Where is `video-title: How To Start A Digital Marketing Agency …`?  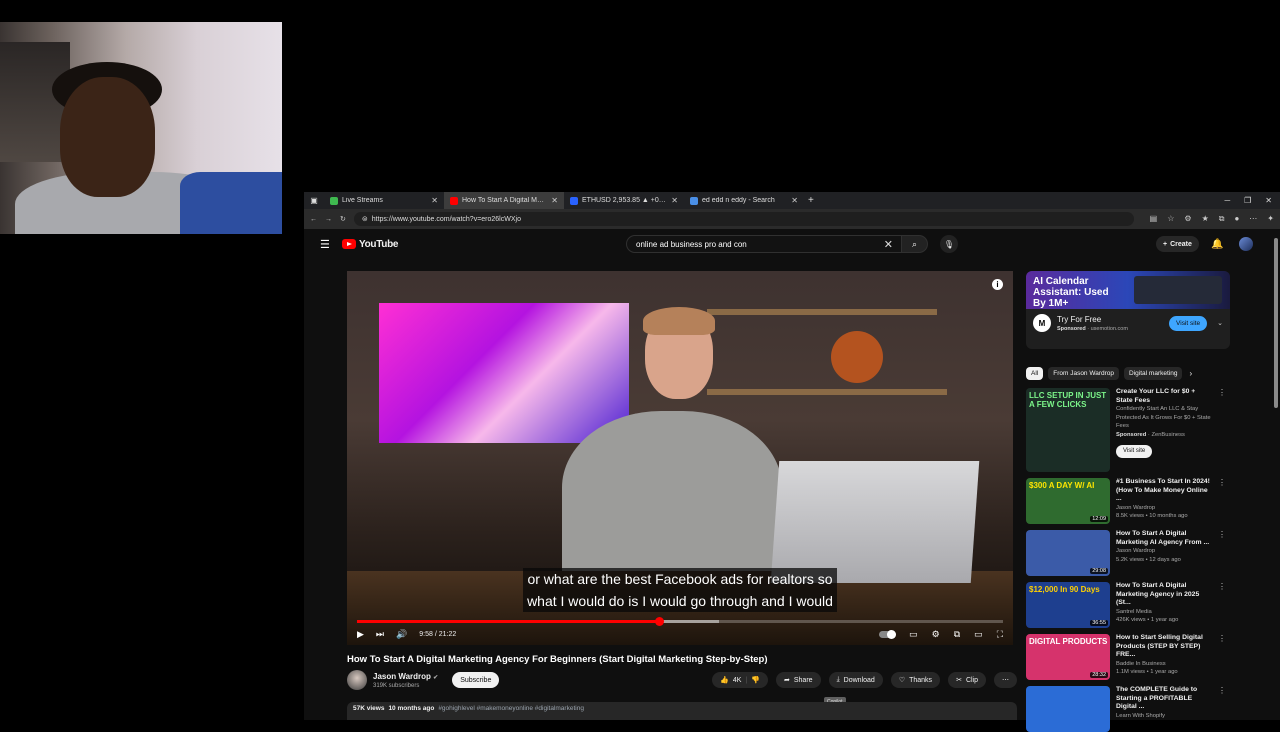 video-title: How To Start A Digital Marketing Agency … is located at coordinates (1164, 595).